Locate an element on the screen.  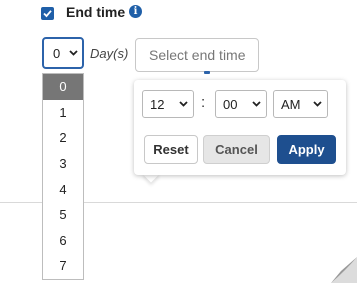
apply-button: Apply is located at coordinates (306, 149).